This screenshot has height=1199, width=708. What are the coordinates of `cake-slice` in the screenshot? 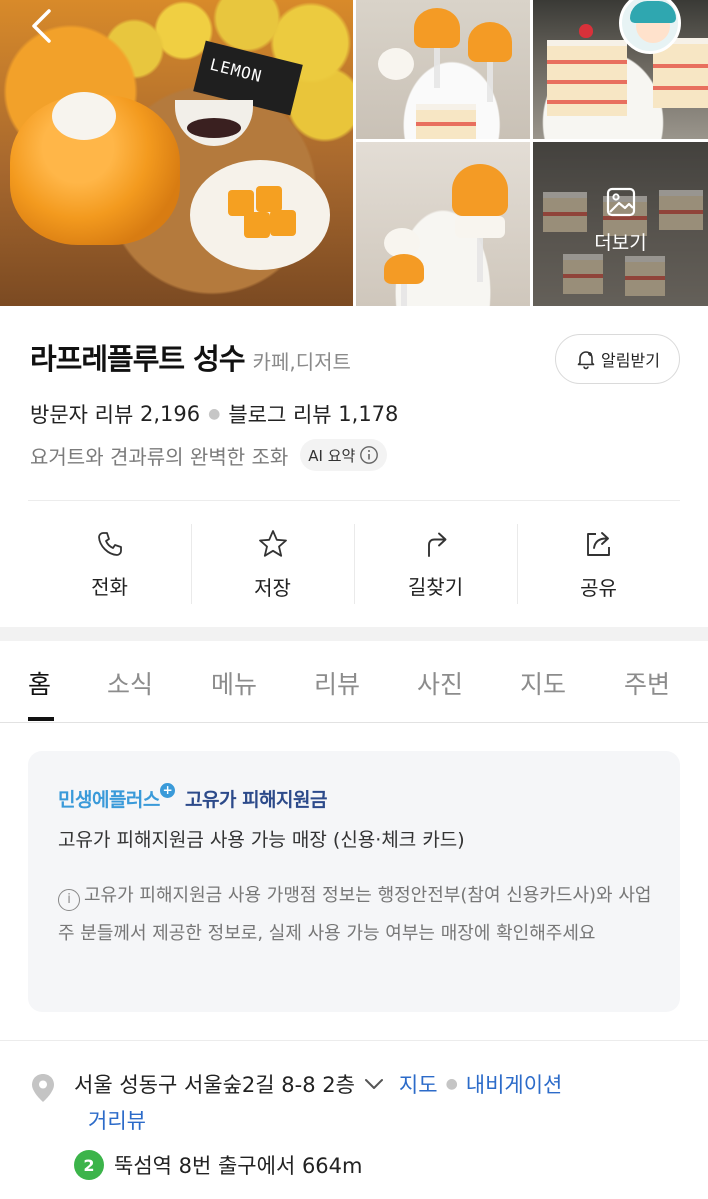 It's located at (446, 121).